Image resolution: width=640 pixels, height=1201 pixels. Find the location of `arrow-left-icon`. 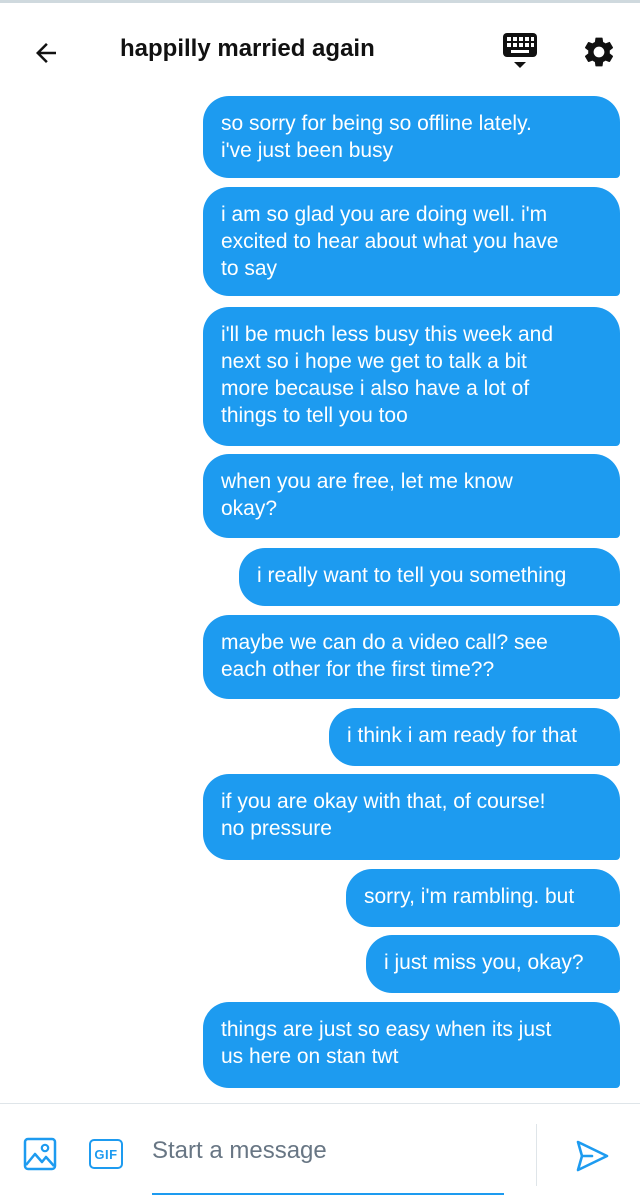

arrow-left-icon is located at coordinates (46, 53).